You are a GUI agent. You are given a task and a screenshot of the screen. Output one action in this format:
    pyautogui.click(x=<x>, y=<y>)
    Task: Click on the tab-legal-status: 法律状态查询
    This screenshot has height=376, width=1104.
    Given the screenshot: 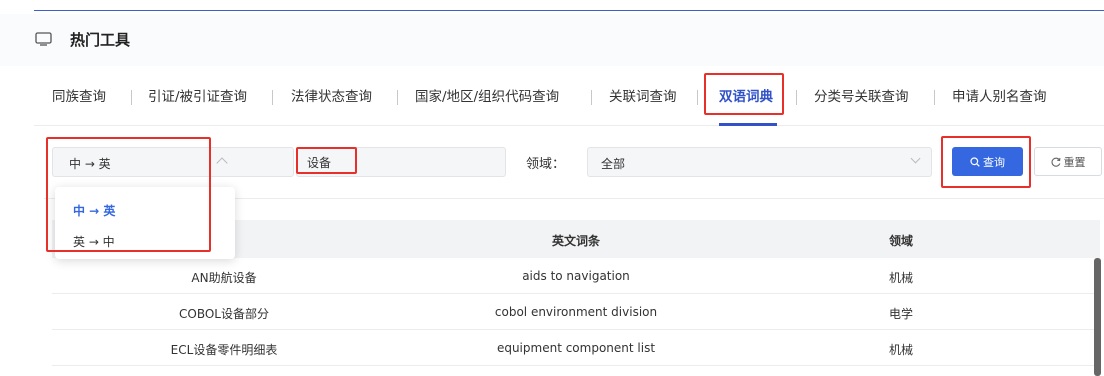 What is the action you would take?
    pyautogui.click(x=331, y=97)
    